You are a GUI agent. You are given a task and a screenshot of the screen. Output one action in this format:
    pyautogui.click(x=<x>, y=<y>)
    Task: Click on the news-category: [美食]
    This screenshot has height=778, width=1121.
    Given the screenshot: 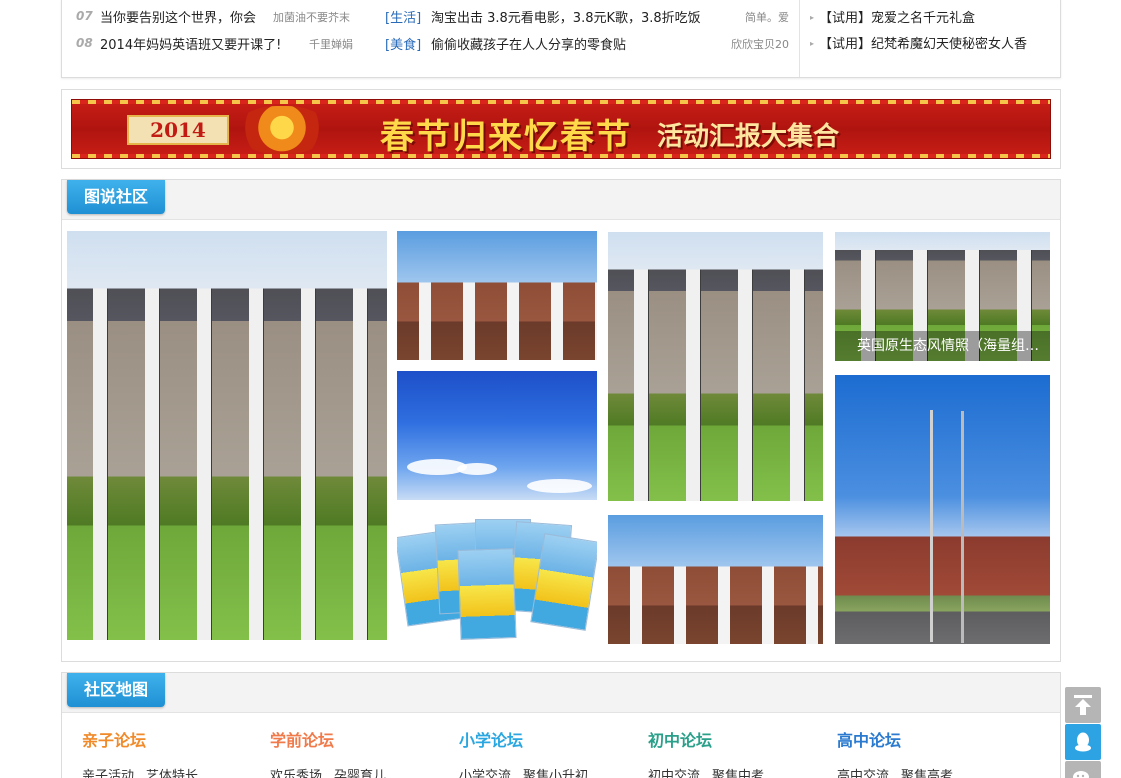 What is the action you would take?
    pyautogui.click(x=403, y=43)
    